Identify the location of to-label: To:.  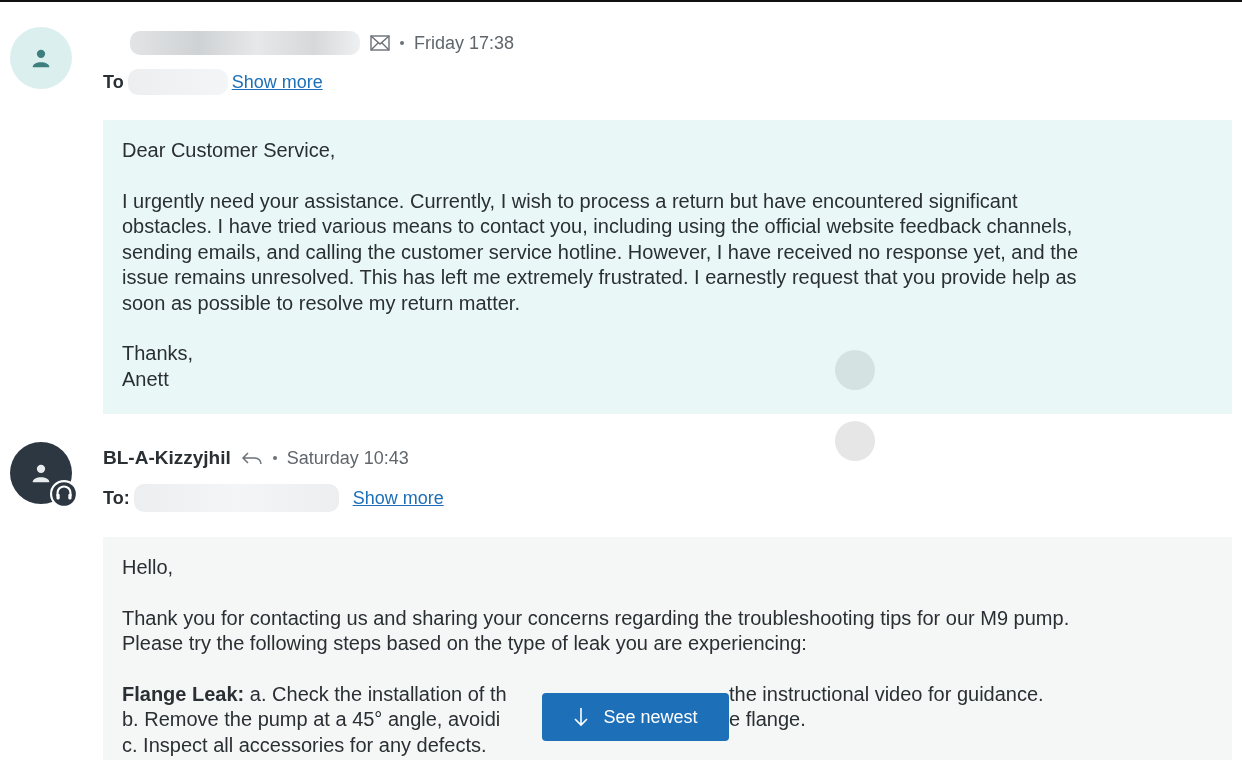
(116, 498).